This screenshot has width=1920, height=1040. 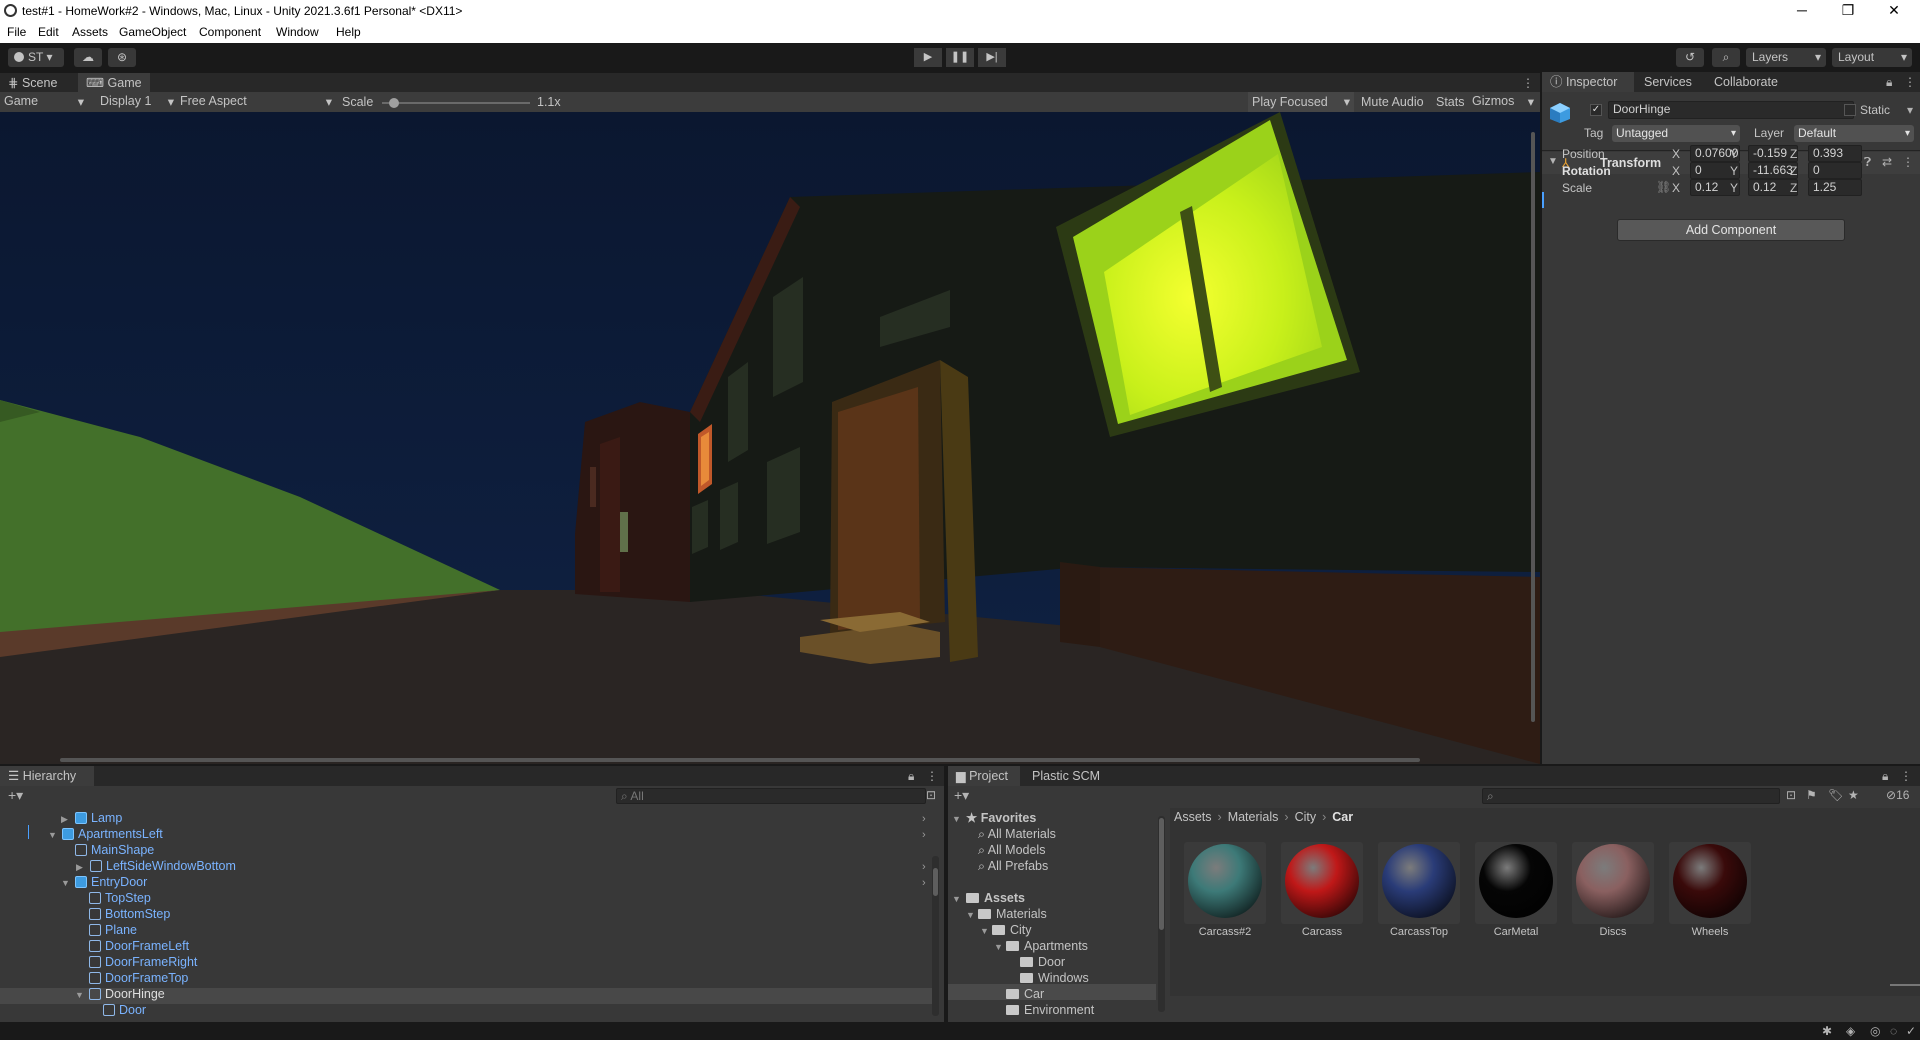 I want to click on tab-plastic-scm: Plastic SCM, so click(x=1066, y=776).